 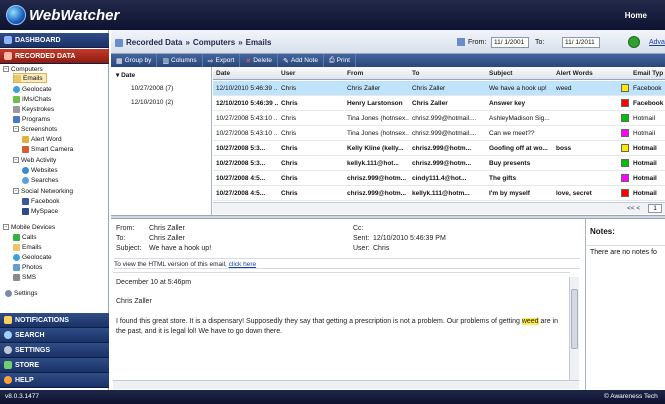 What do you see at coordinates (16, 99) in the screenshot?
I see `chat-icon` at bounding box center [16, 99].